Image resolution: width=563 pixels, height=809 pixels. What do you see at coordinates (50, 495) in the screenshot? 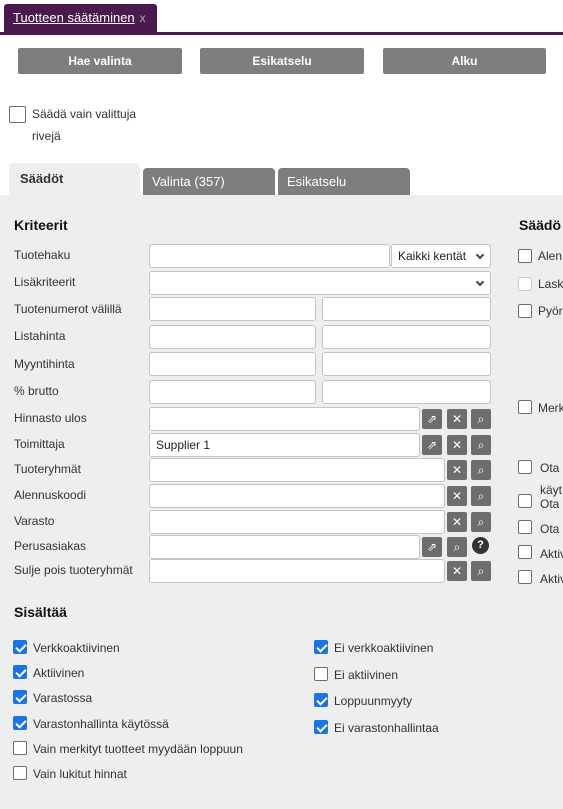
I see `discount-code-label: Alennuskoodi` at bounding box center [50, 495].